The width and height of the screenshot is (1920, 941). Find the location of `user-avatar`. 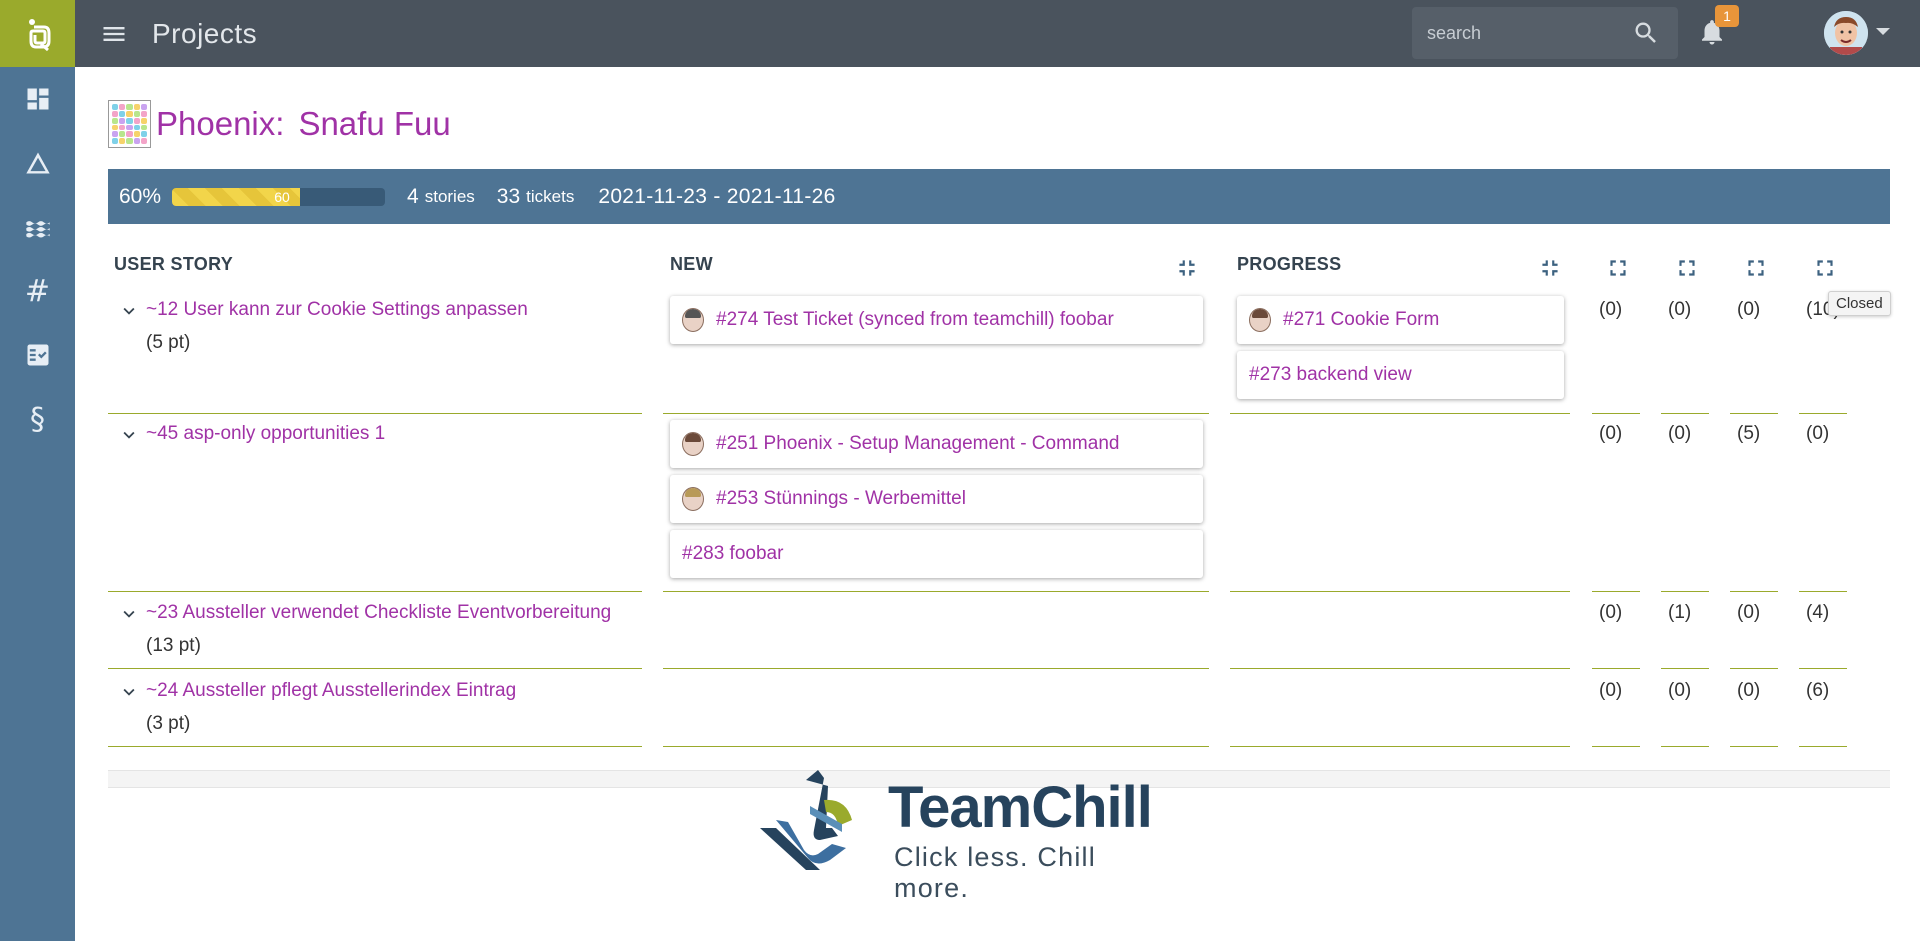

user-avatar is located at coordinates (1846, 33).